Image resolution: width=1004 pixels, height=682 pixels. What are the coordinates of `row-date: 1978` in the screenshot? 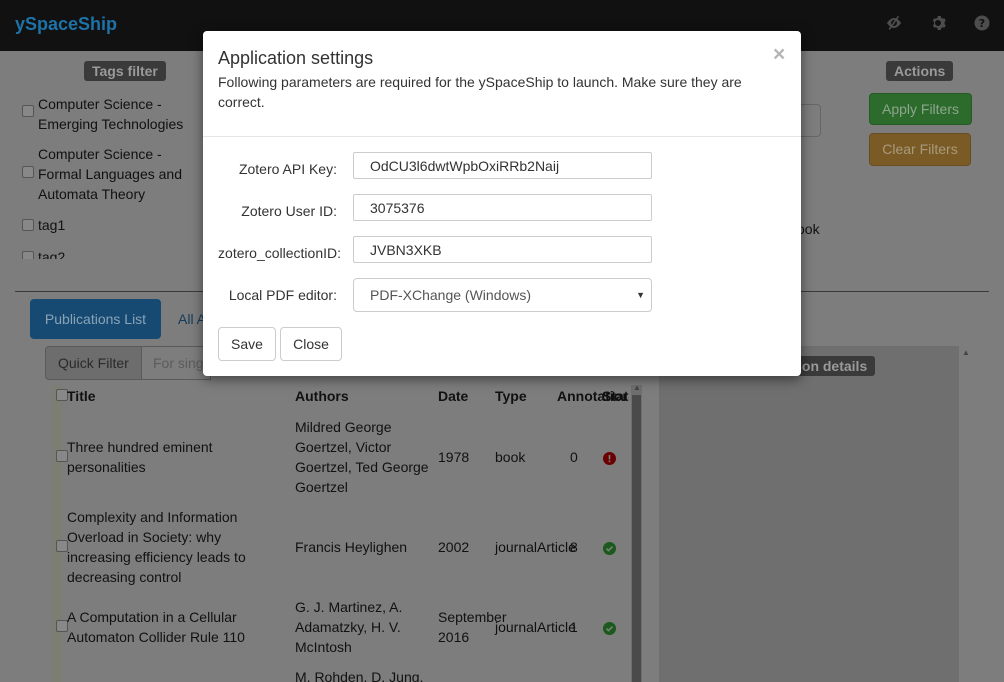 It's located at (454, 457).